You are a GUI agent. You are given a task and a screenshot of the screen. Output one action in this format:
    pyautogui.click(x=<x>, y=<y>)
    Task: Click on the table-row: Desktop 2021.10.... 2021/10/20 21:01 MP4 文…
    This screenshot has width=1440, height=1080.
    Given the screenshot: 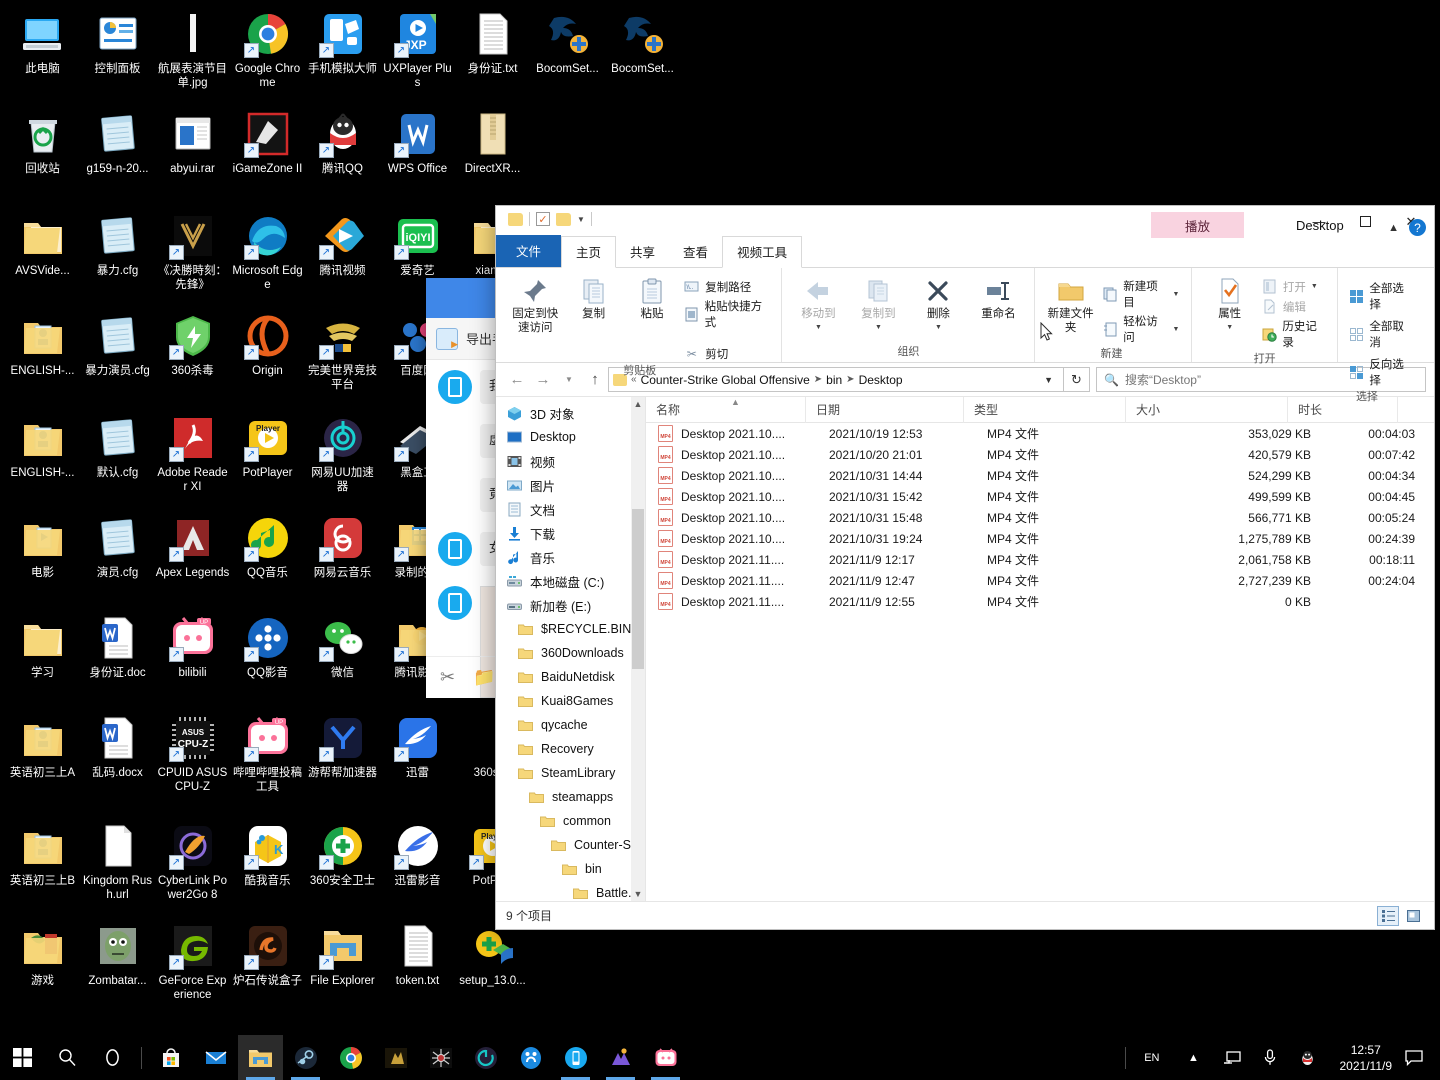 What is the action you would take?
    pyautogui.click(x=1040, y=454)
    